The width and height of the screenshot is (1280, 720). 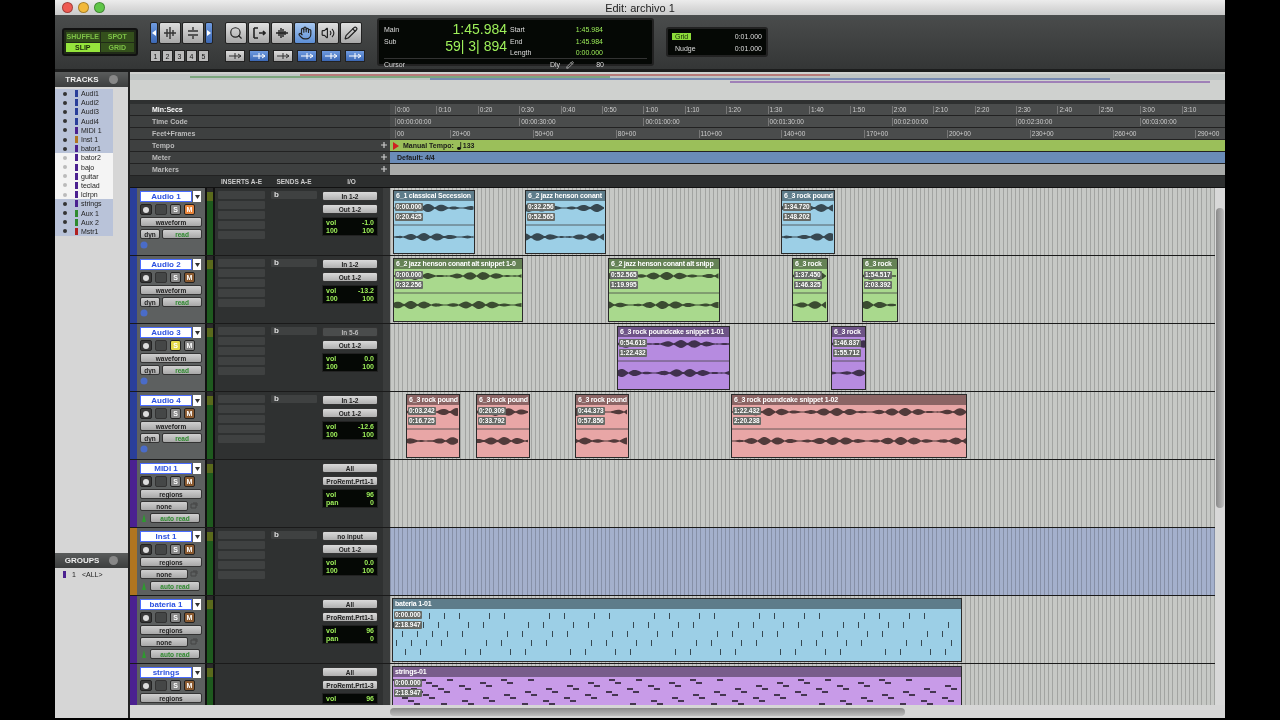 I want to click on speaker-icon, so click(x=328, y=33).